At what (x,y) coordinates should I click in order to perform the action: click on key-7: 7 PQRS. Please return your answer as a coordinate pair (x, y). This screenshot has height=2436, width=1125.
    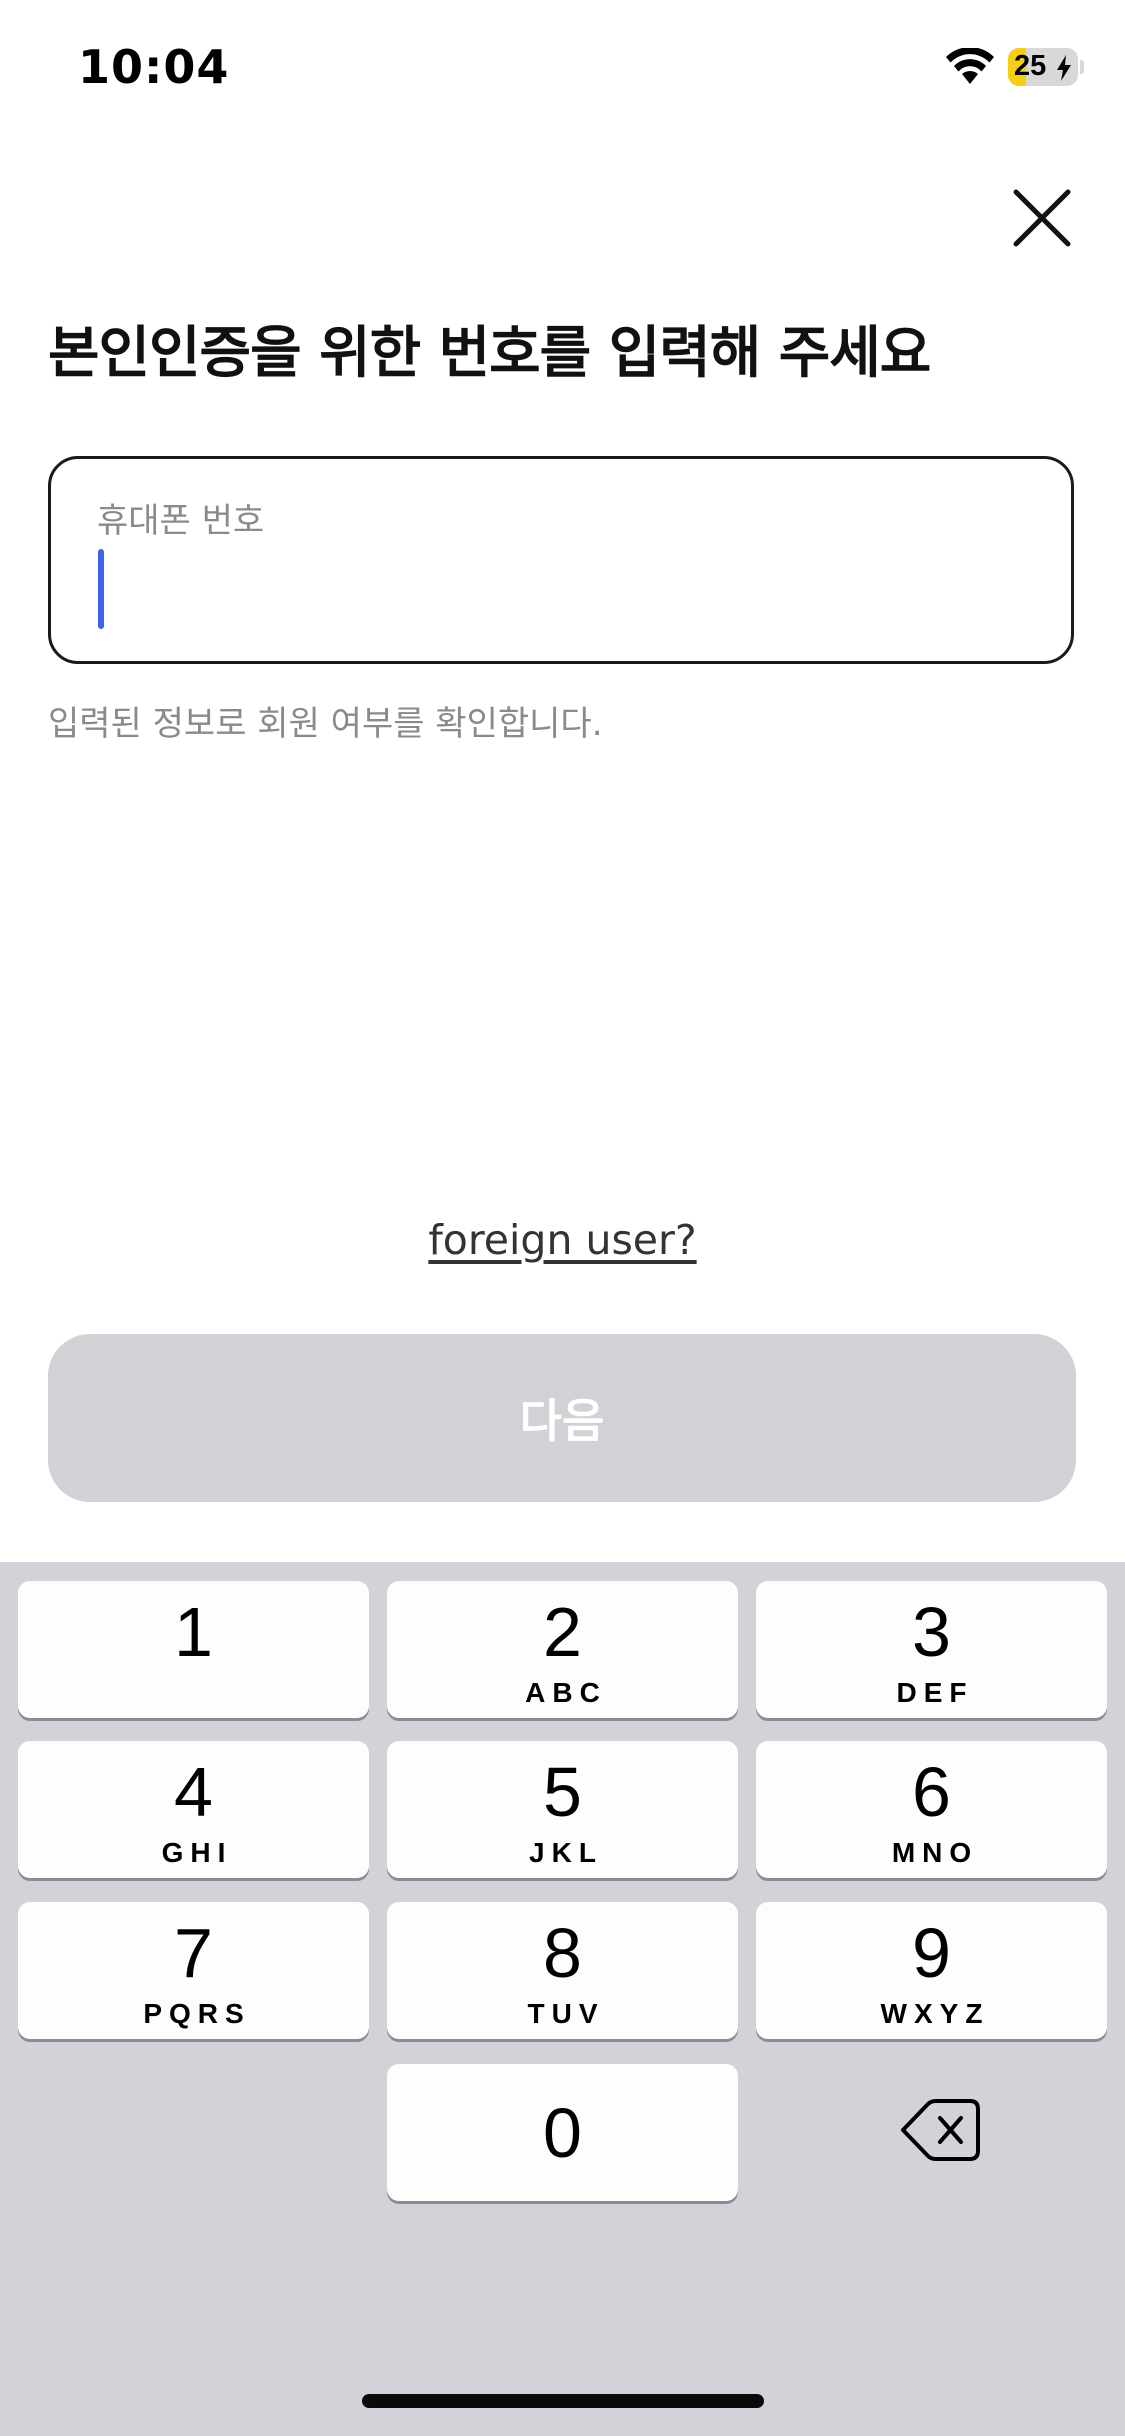
    Looking at the image, I should click on (193, 1970).